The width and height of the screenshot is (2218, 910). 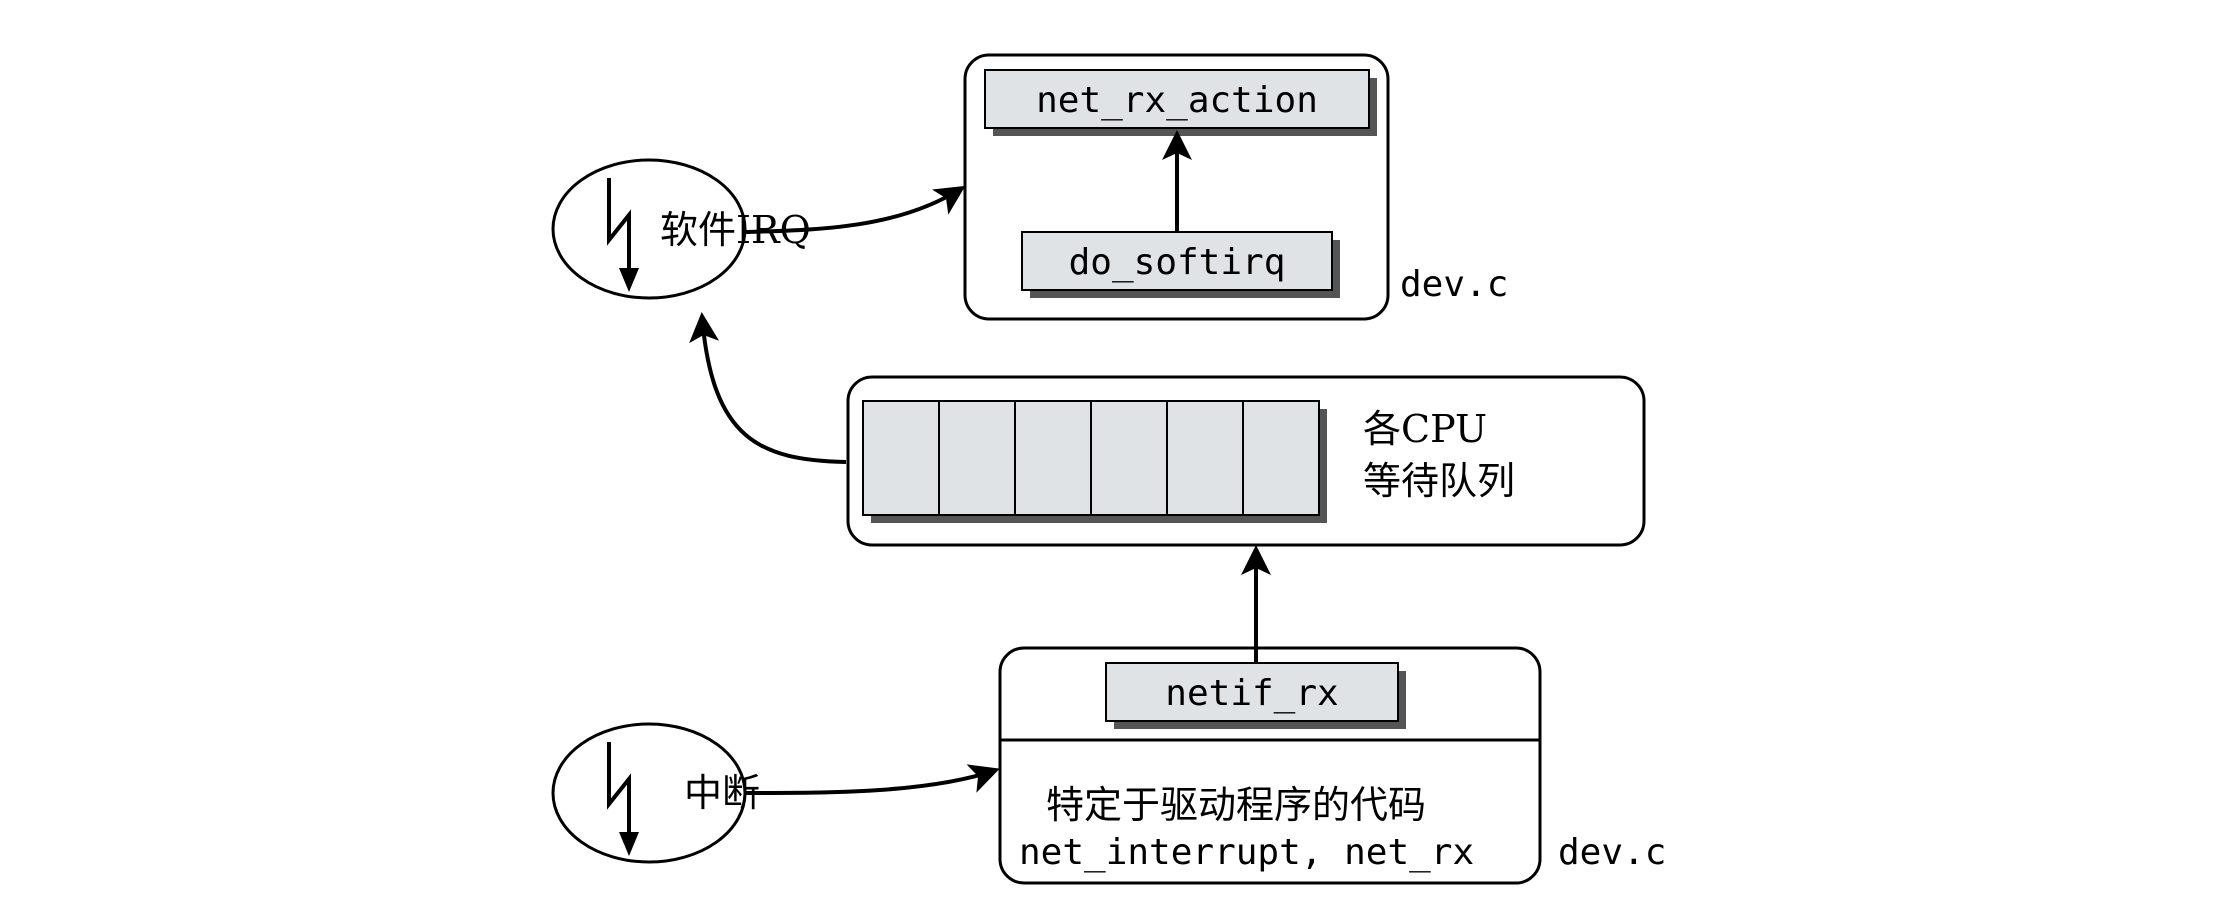 What do you see at coordinates (1094, 461) in the screenshot?
I see `cpu-queue-slots` at bounding box center [1094, 461].